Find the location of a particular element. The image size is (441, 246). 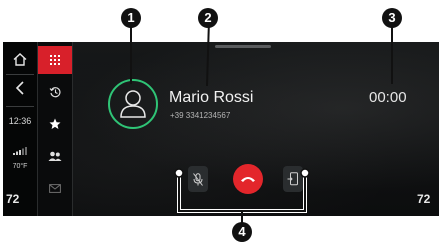

callout-1: 1 is located at coordinates (131, 18).